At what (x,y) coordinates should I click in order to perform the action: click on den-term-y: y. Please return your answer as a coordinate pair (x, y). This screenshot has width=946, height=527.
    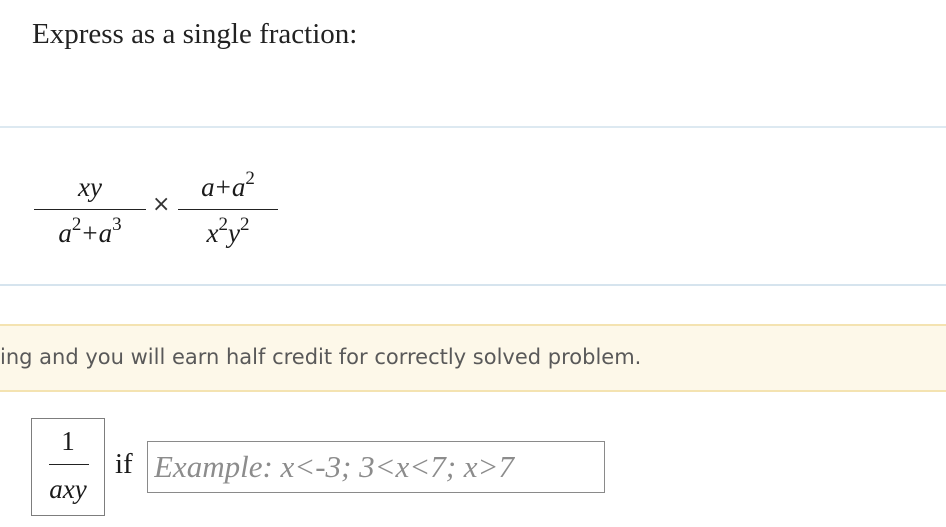
    Looking at the image, I should click on (234, 233).